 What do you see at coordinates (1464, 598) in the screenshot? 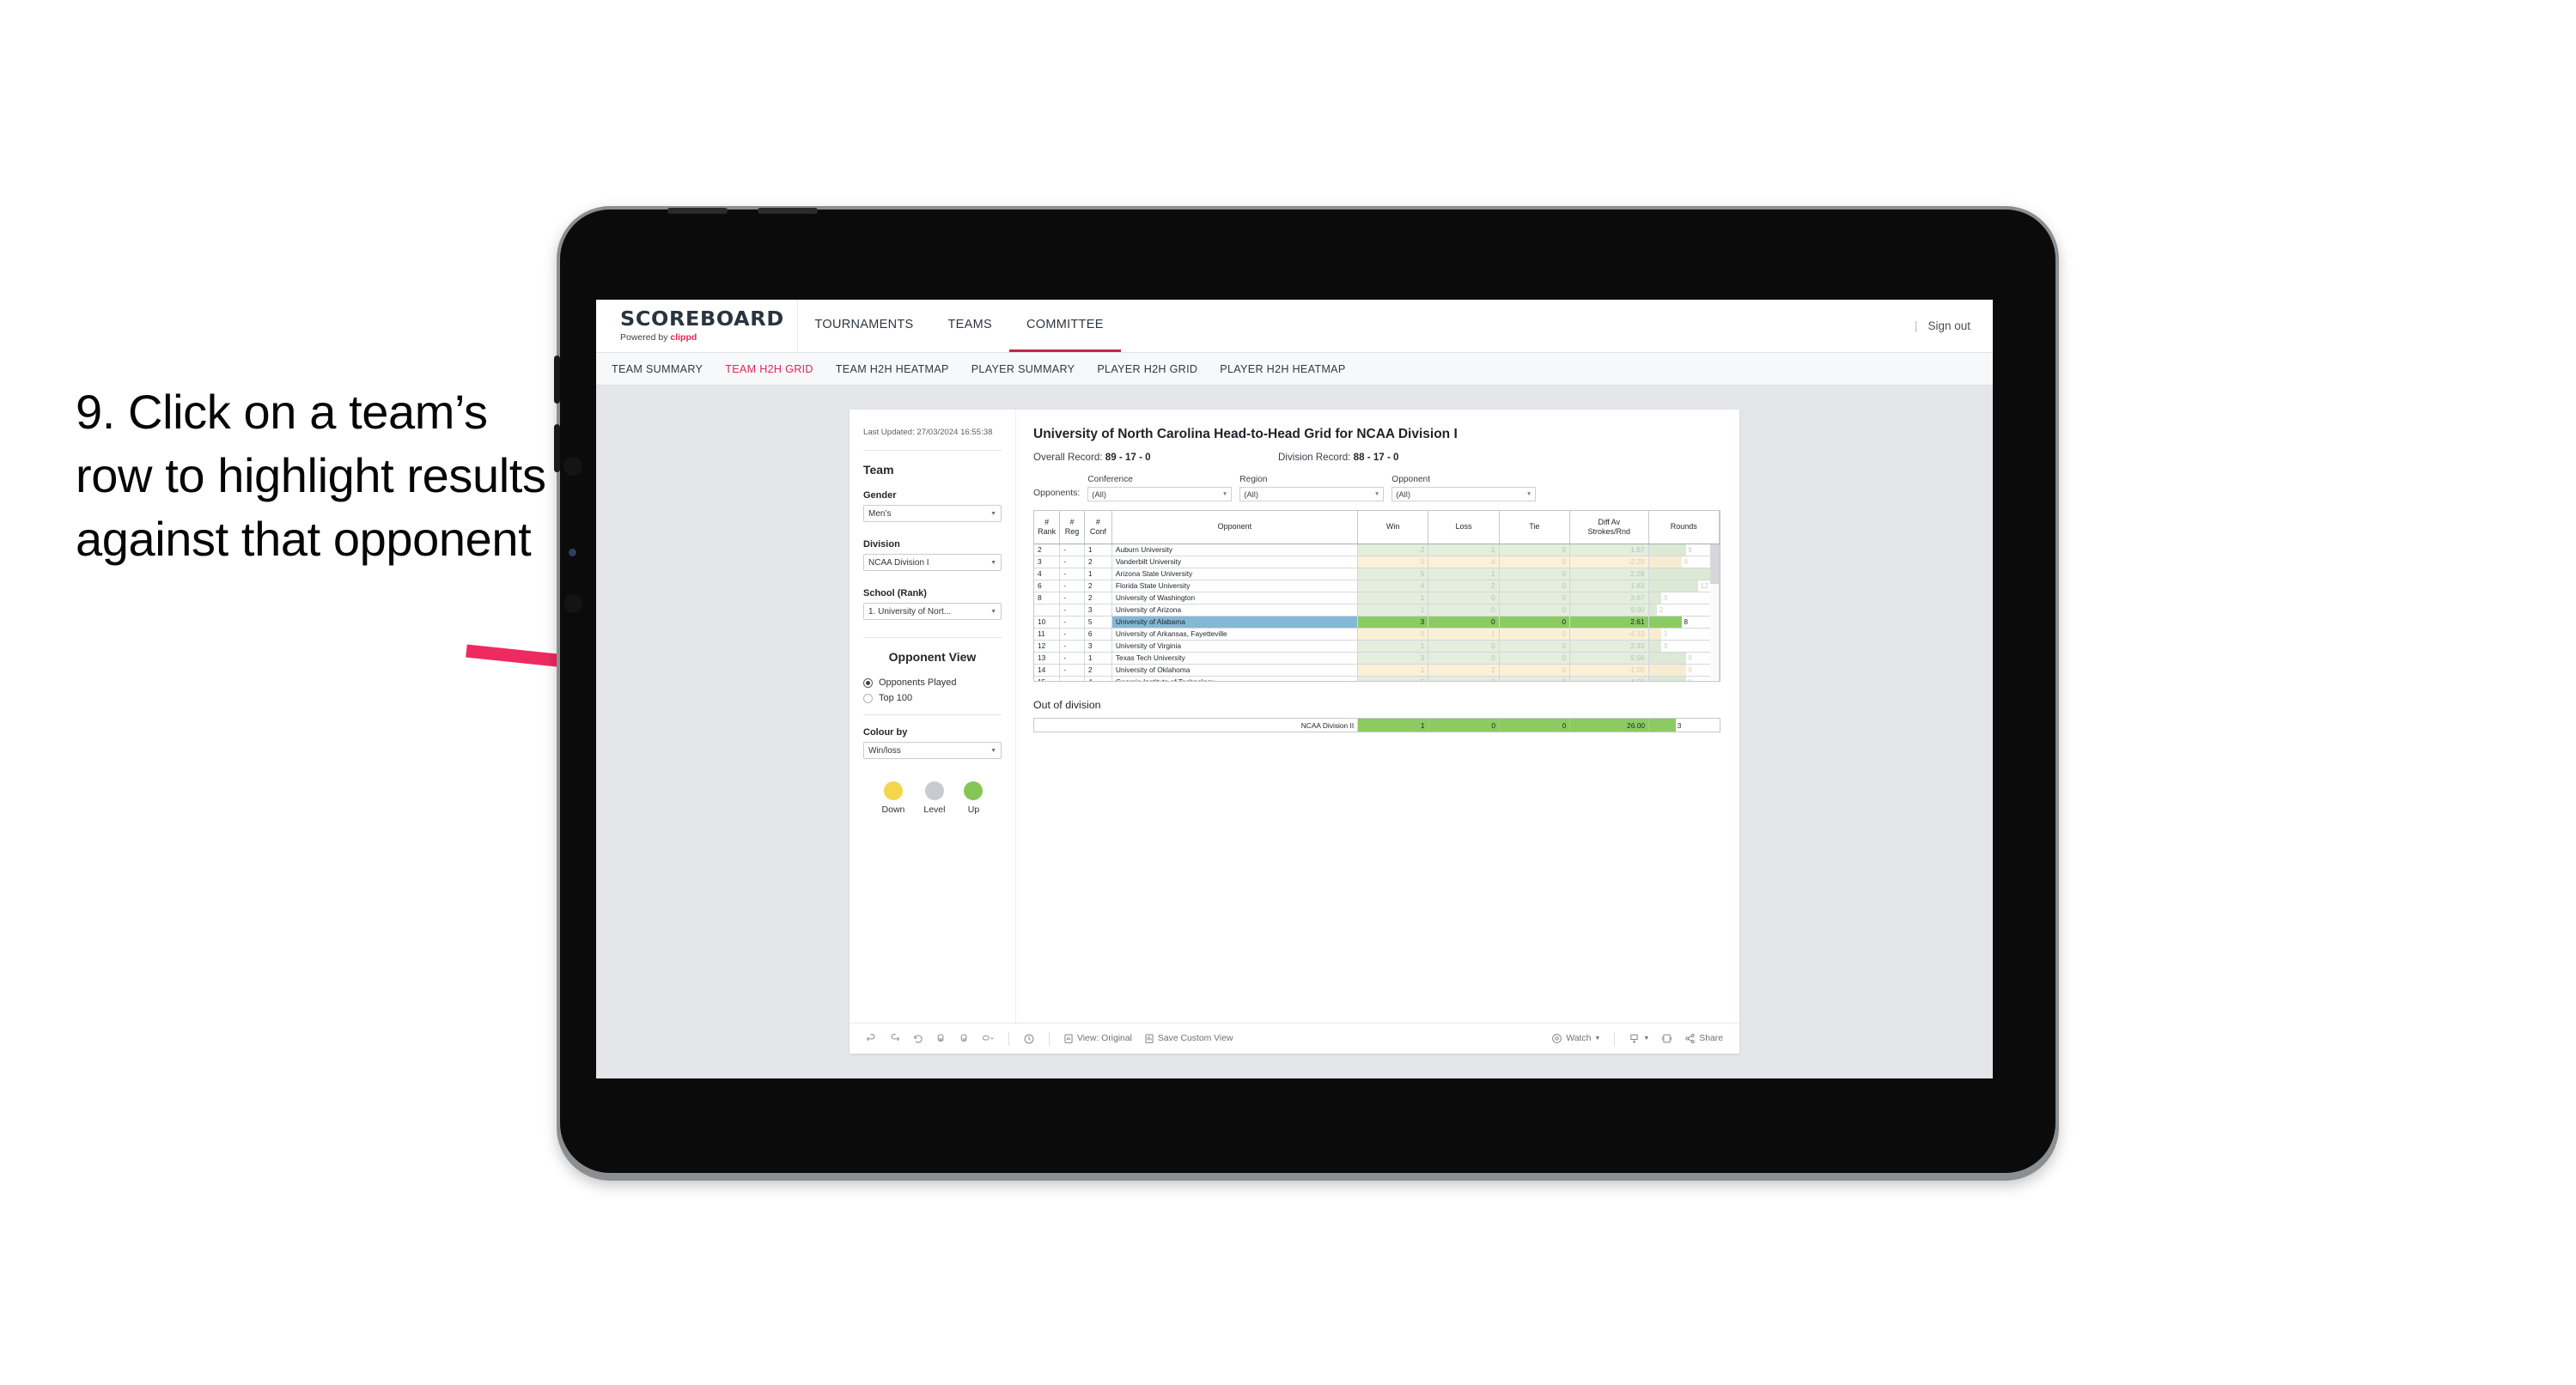
I see `cell-loss: 0` at bounding box center [1464, 598].